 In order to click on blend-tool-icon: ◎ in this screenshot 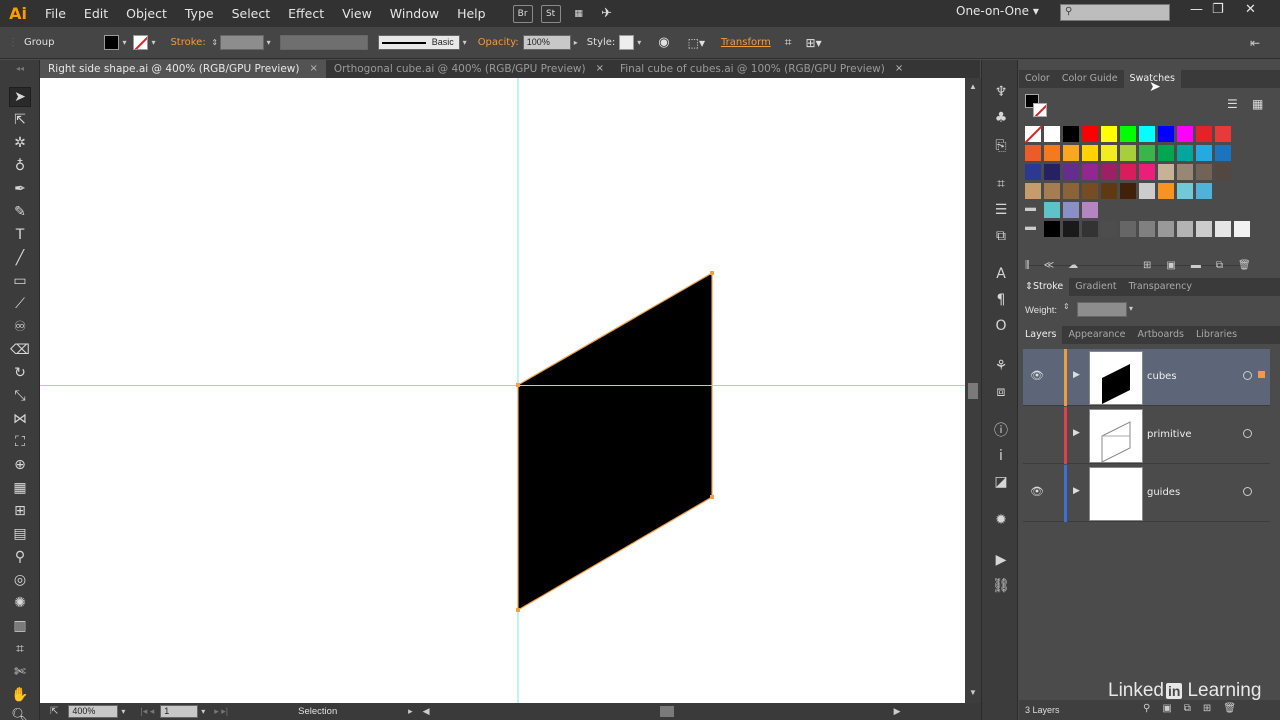, I will do `click(20, 580)`.